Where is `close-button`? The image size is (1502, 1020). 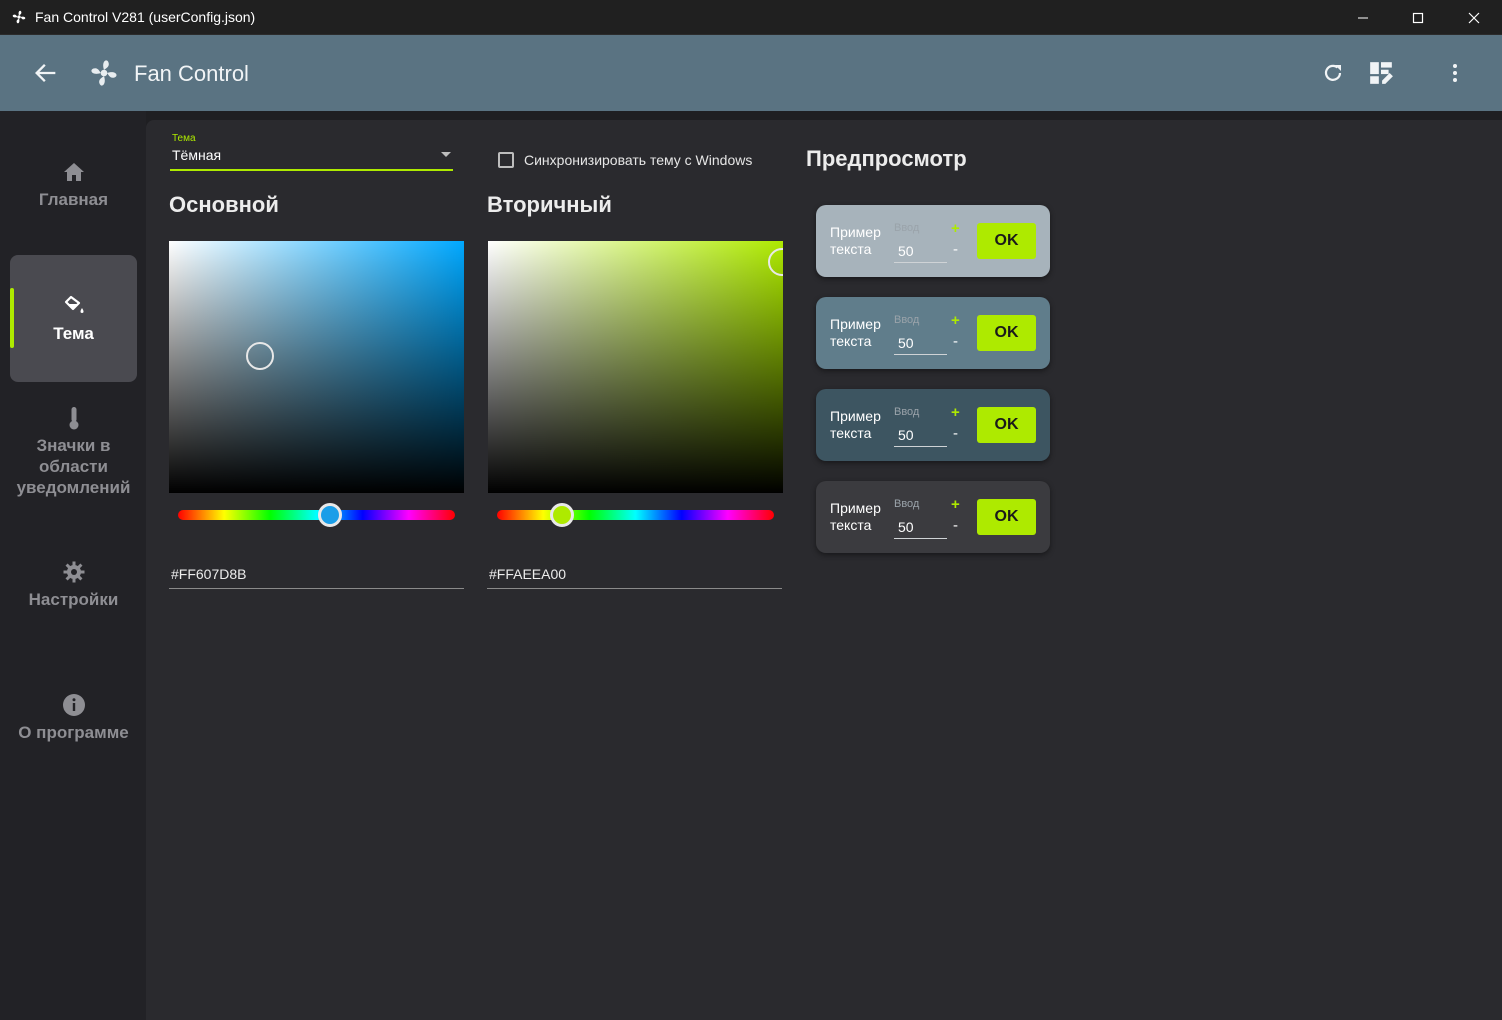 close-button is located at coordinates (1474, 17).